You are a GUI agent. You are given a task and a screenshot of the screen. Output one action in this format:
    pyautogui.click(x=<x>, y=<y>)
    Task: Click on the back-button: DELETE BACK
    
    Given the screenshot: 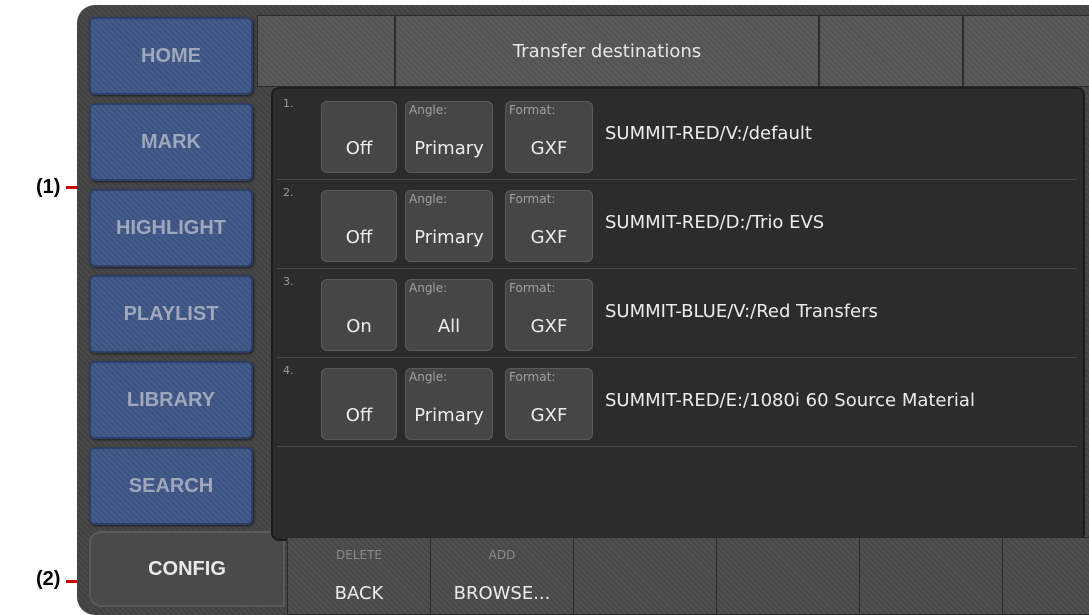 What is the action you would take?
    pyautogui.click(x=359, y=576)
    